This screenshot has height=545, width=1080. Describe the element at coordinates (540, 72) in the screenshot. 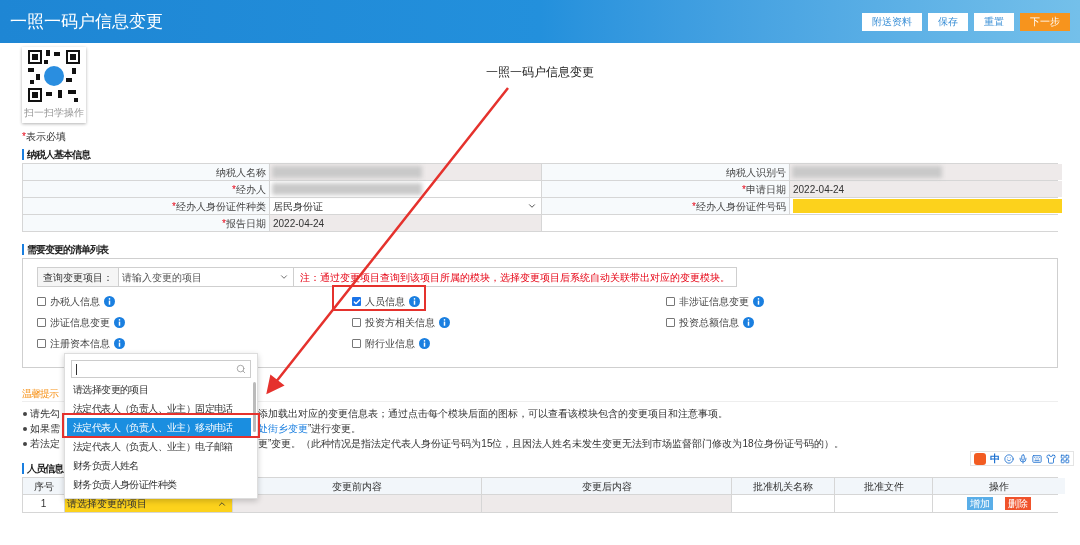

I see `page-title: 一照一码户信息变更` at that location.